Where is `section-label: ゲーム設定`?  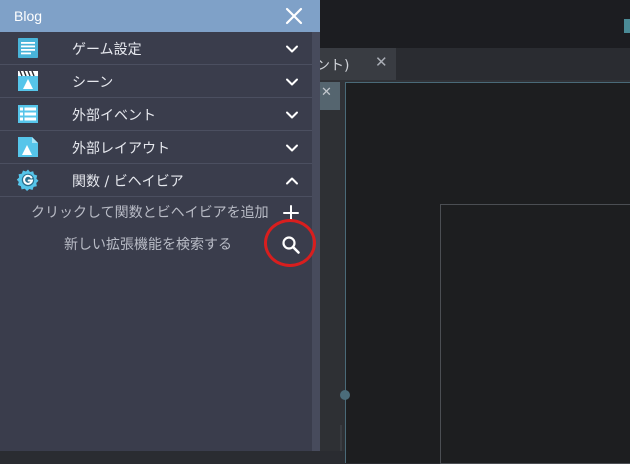
section-label: ゲーム設定 is located at coordinates (107, 50).